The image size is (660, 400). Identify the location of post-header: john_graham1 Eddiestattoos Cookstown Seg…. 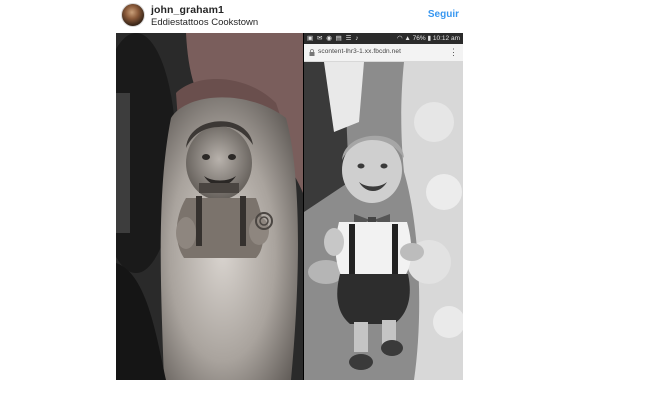
(289, 16).